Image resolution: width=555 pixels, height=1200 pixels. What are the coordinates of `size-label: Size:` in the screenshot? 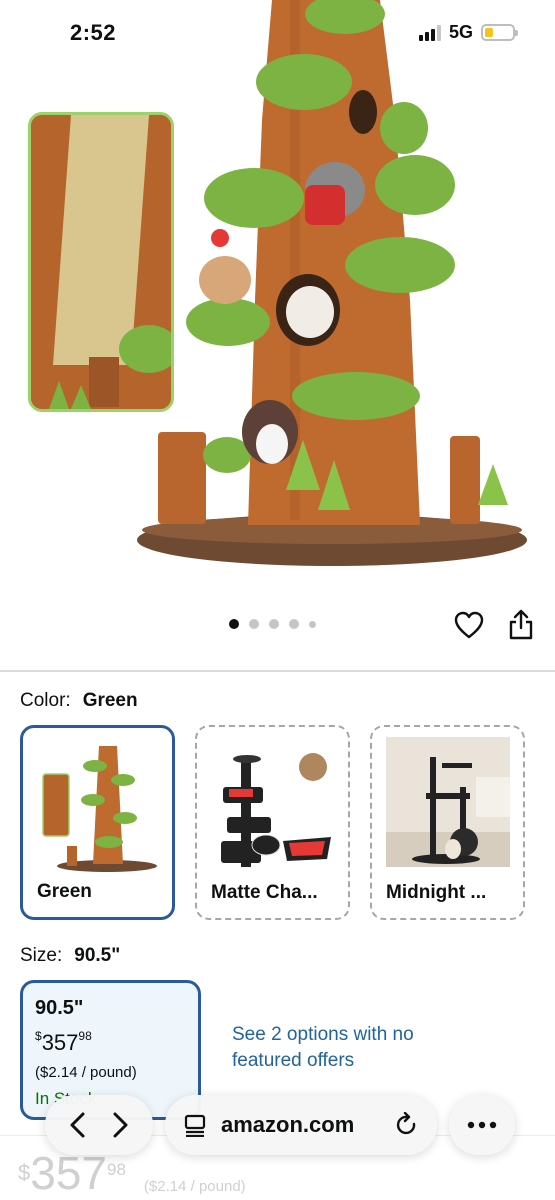 It's located at (41, 955).